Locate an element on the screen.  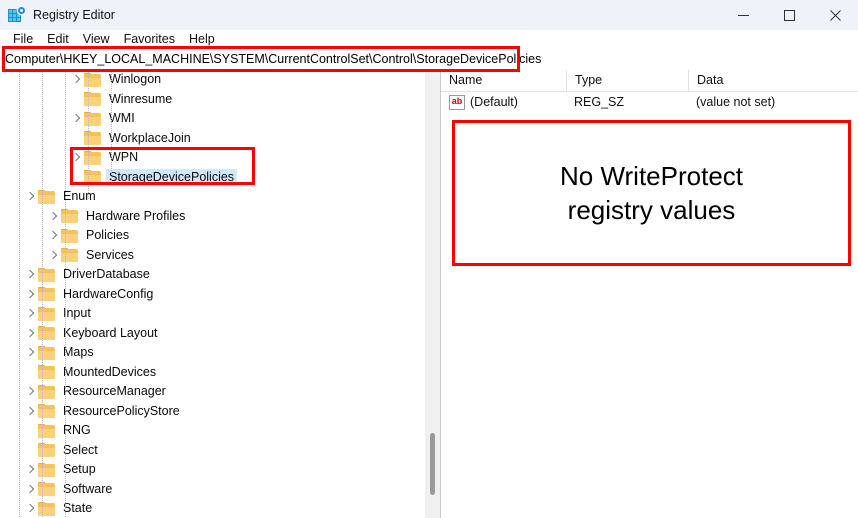
tree-item-wpn: WPN is located at coordinates (212, 158).